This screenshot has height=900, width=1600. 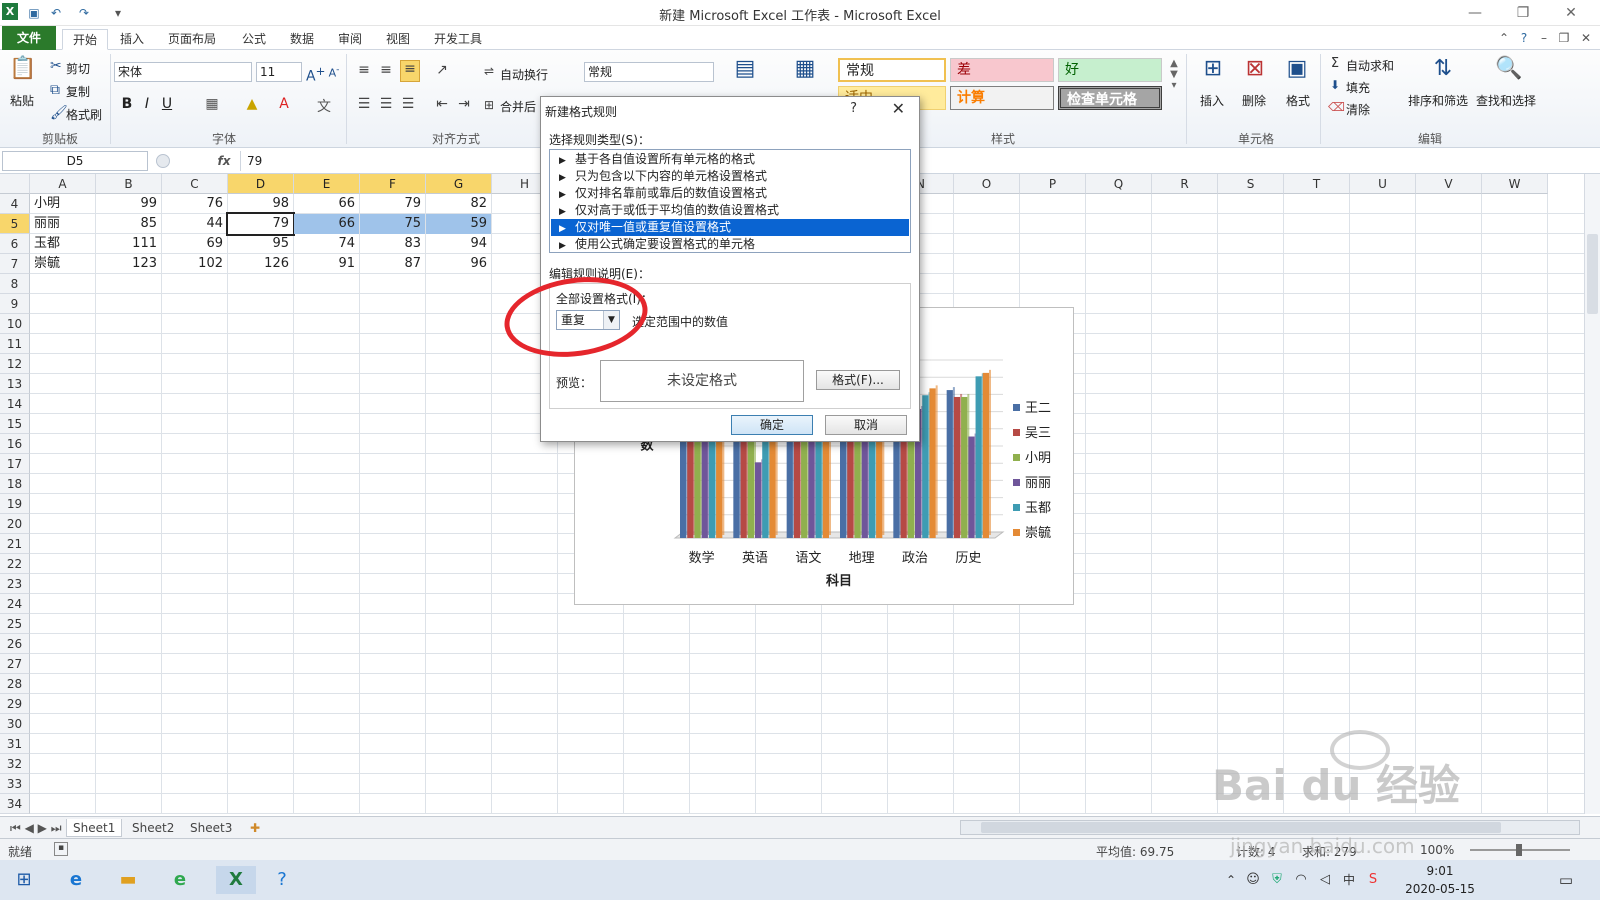 What do you see at coordinates (393, 184) in the screenshot?
I see `column-header-f: F` at bounding box center [393, 184].